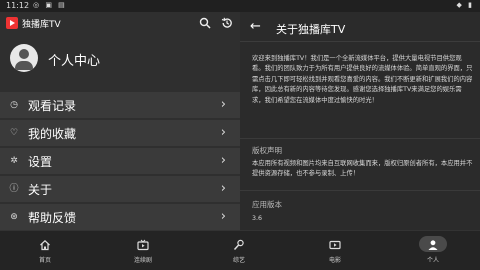  I want to click on nav-item-home: 首页, so click(45, 250).